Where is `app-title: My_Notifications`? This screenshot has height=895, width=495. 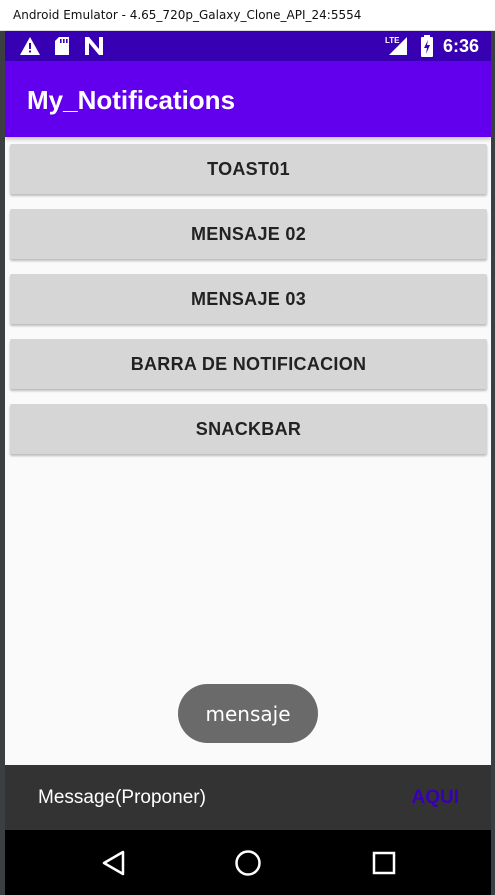
app-title: My_Notifications is located at coordinates (131, 100).